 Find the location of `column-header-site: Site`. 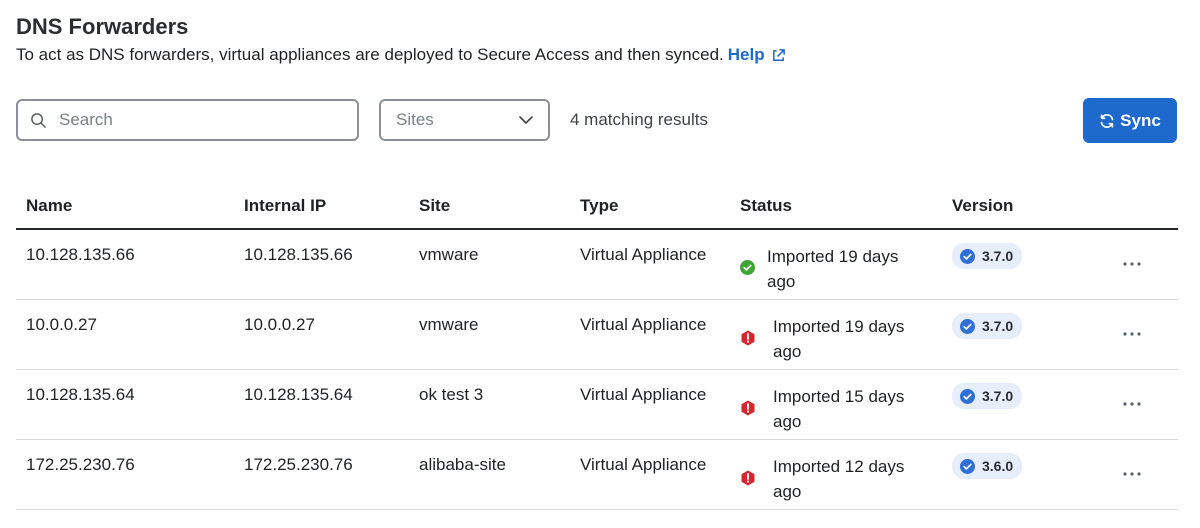

column-header-site: Site is located at coordinates (434, 206).